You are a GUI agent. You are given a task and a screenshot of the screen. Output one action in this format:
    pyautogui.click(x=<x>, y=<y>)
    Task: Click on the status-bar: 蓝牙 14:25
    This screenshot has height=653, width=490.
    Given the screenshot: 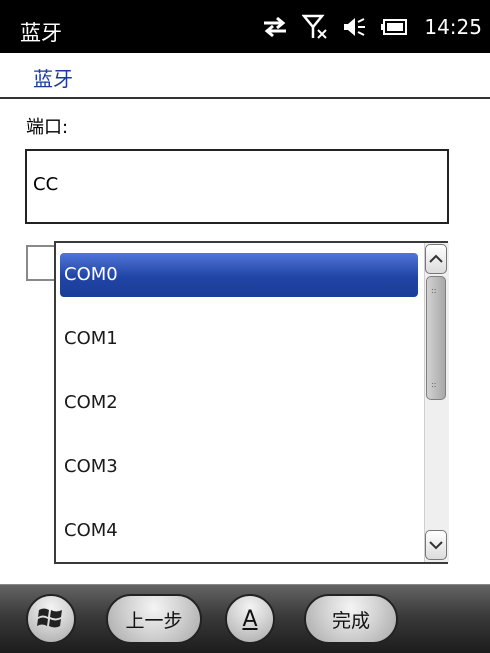 What is the action you would take?
    pyautogui.click(x=245, y=26)
    